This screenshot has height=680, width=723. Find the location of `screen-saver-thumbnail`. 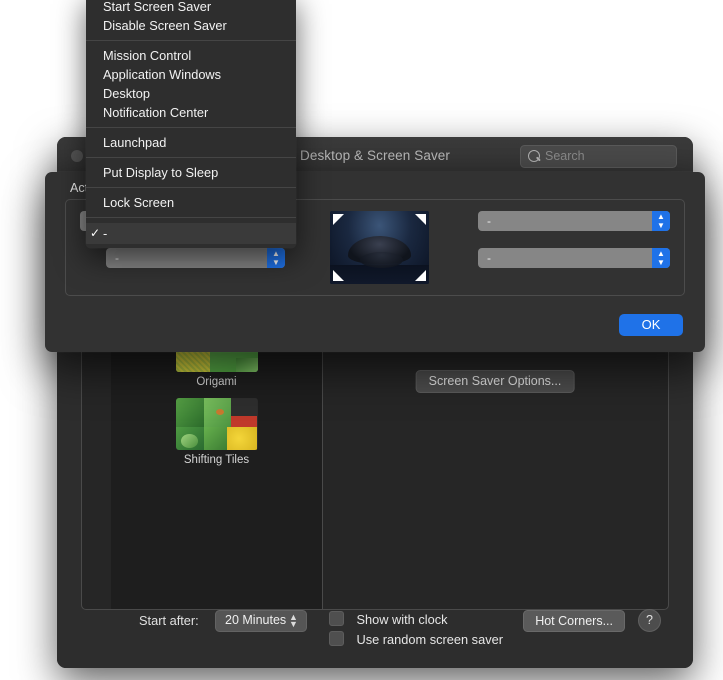

screen-saver-thumbnail is located at coordinates (216, 424).